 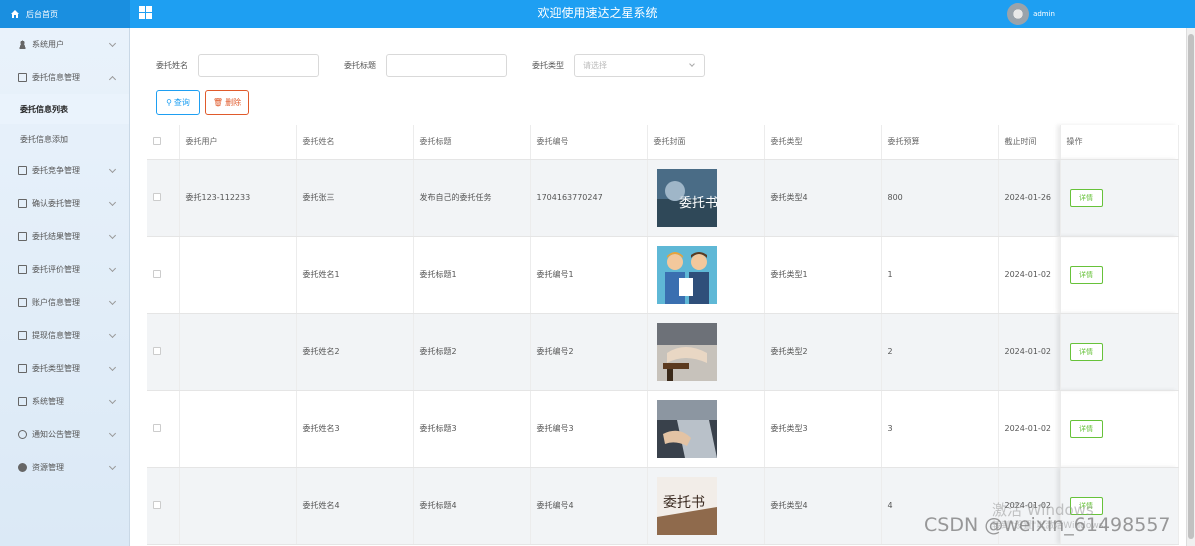 I want to click on filter-type-label: 委托类型, so click(x=548, y=65).